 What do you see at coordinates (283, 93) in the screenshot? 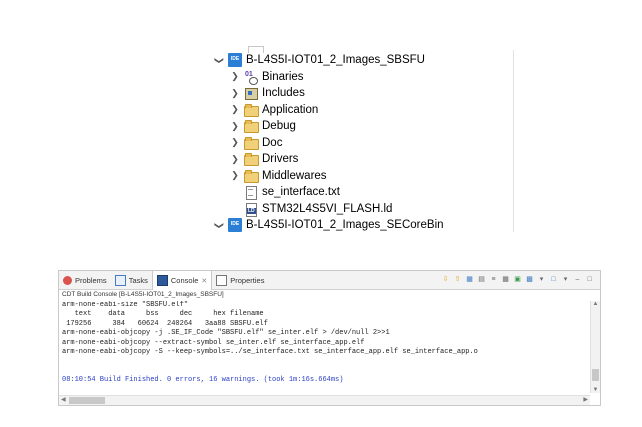
I see `tree-item-label: Includes` at bounding box center [283, 93].